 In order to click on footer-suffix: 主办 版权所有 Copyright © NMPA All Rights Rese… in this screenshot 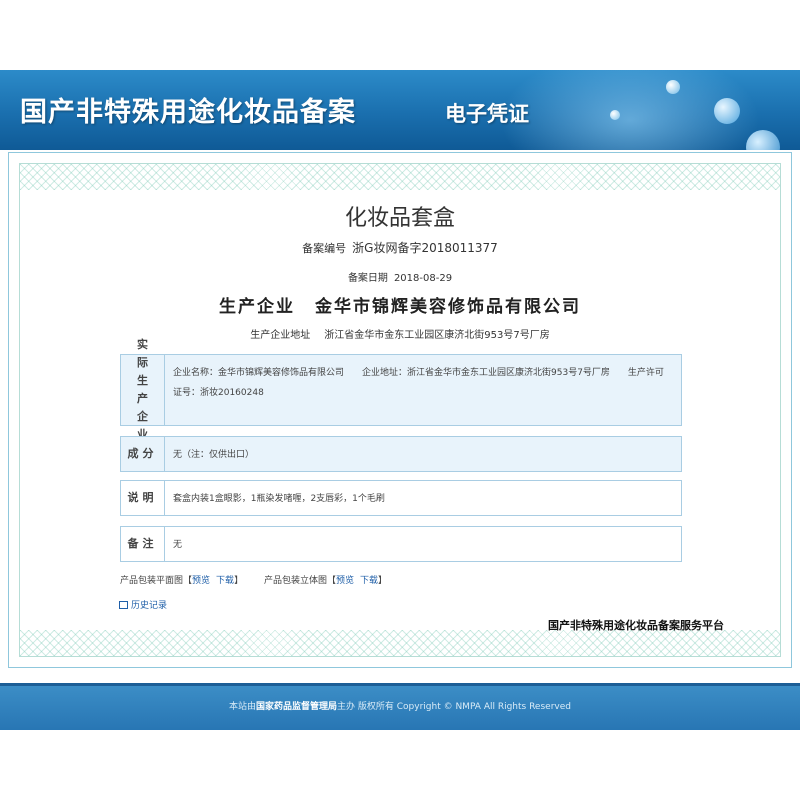, I will do `click(454, 707)`.